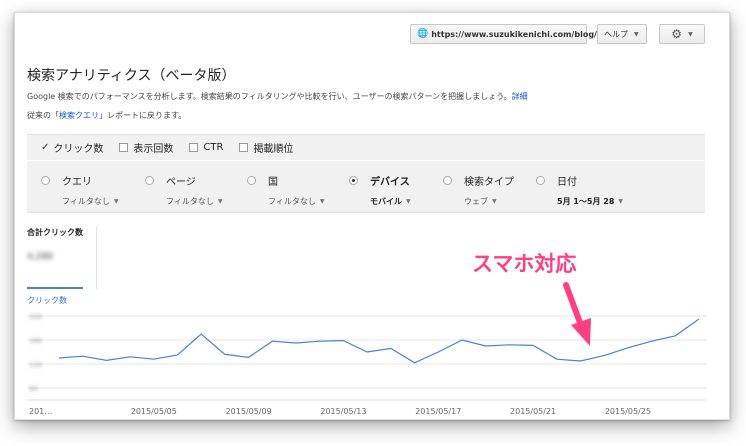  What do you see at coordinates (577, 314) in the screenshot?
I see `annotation-arrow` at bounding box center [577, 314].